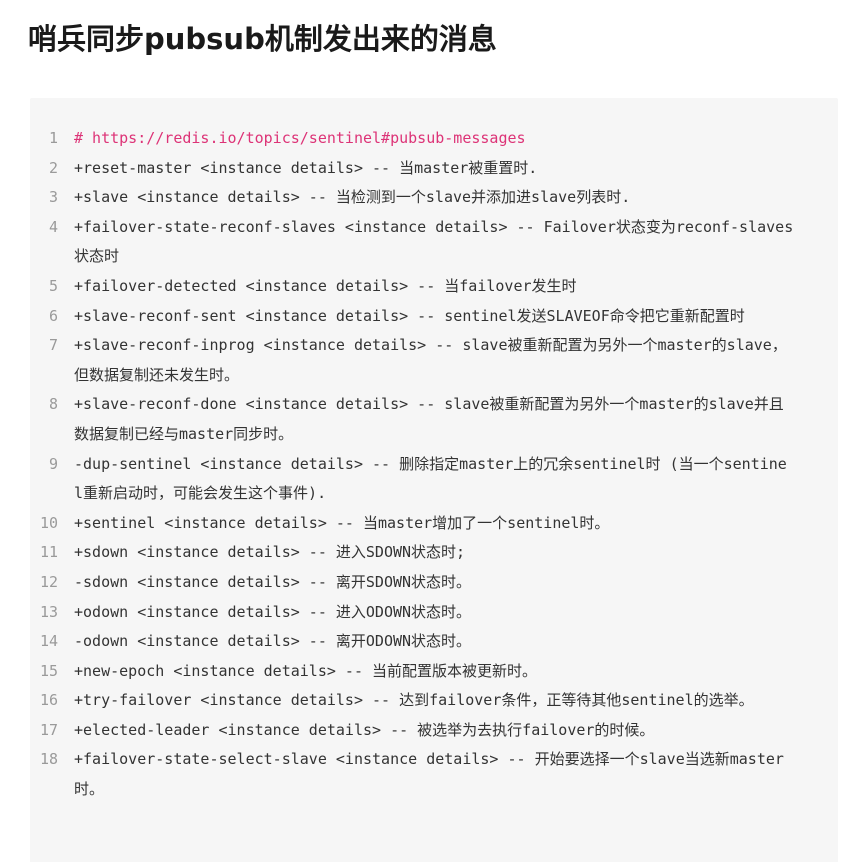 The height and width of the screenshot is (862, 865). I want to click on line-number: 11, so click(48, 552).